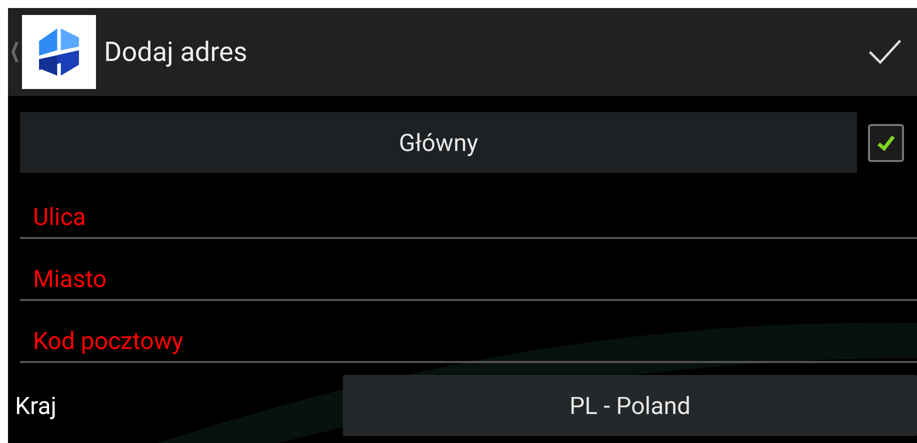  What do you see at coordinates (468, 212) in the screenshot?
I see `text-field: Ulica` at bounding box center [468, 212].